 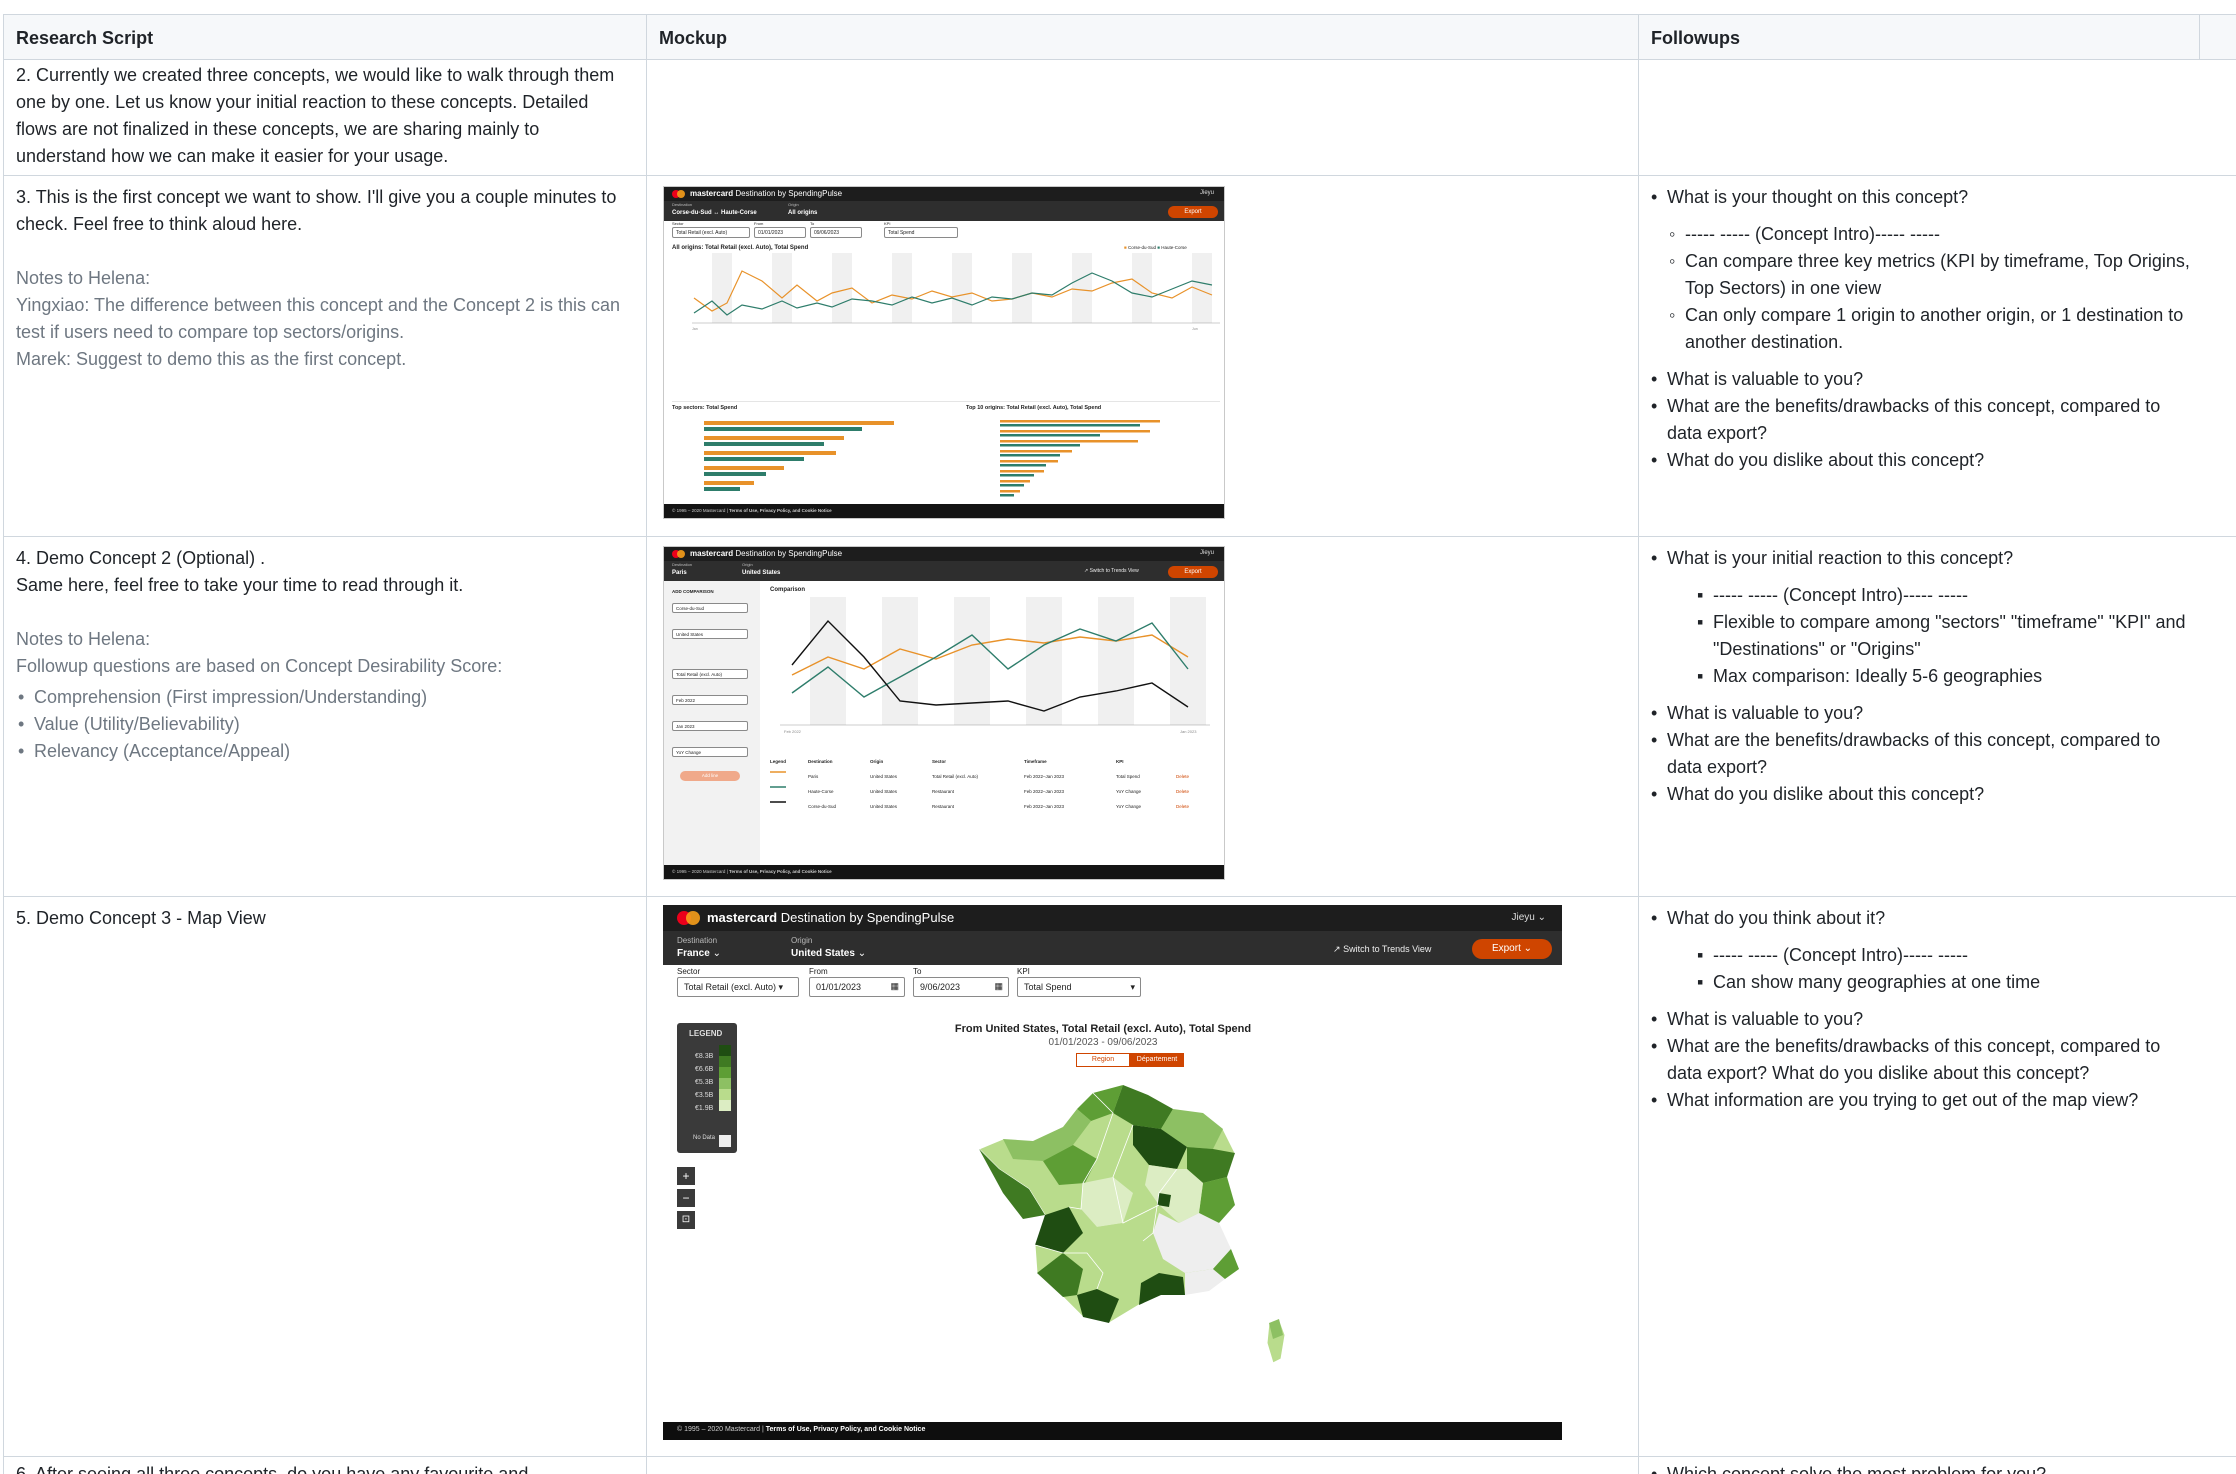 What do you see at coordinates (711, 232) in the screenshot?
I see `sector-select: Total Retail (excl. Auto)` at bounding box center [711, 232].